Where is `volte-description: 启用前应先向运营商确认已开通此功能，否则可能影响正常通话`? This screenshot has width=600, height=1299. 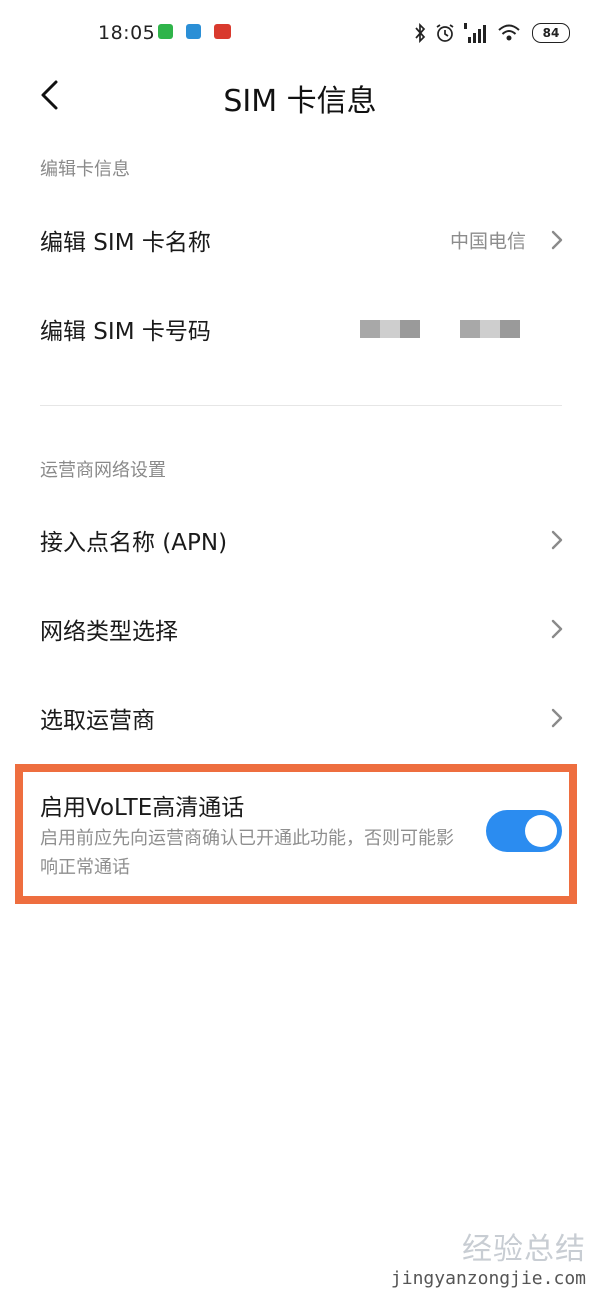
volte-description: 启用前应先向运营商确认已开通此功能，否则可能影响正常通话 is located at coordinates (247, 853).